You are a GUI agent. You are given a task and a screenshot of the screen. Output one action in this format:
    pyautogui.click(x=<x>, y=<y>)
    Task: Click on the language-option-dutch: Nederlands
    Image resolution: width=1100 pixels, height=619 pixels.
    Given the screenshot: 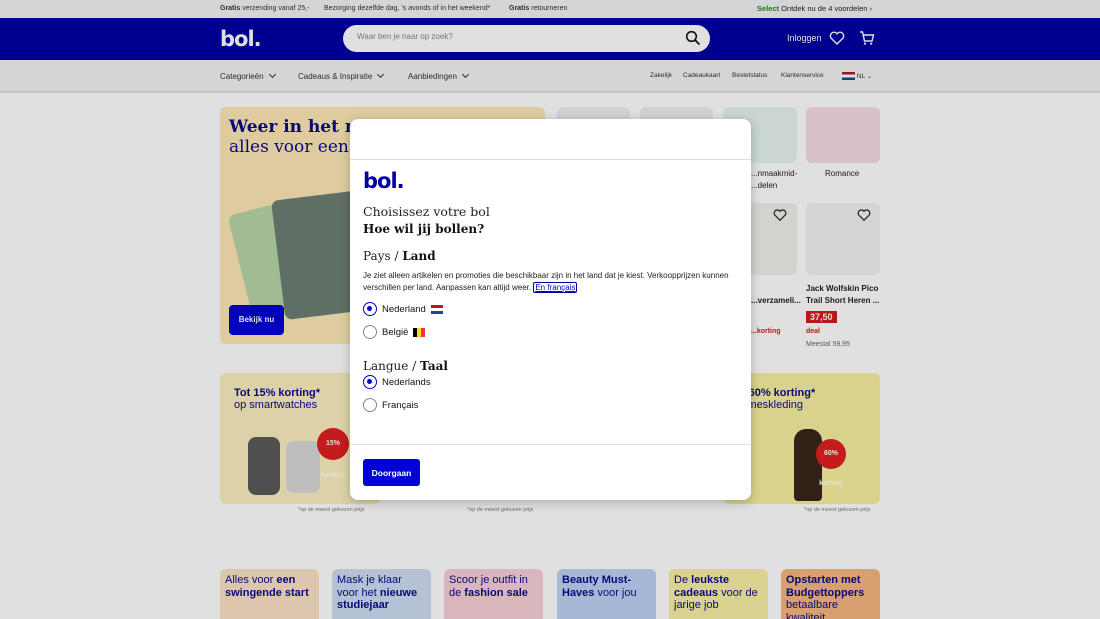 What is the action you would take?
    pyautogui.click(x=397, y=382)
    